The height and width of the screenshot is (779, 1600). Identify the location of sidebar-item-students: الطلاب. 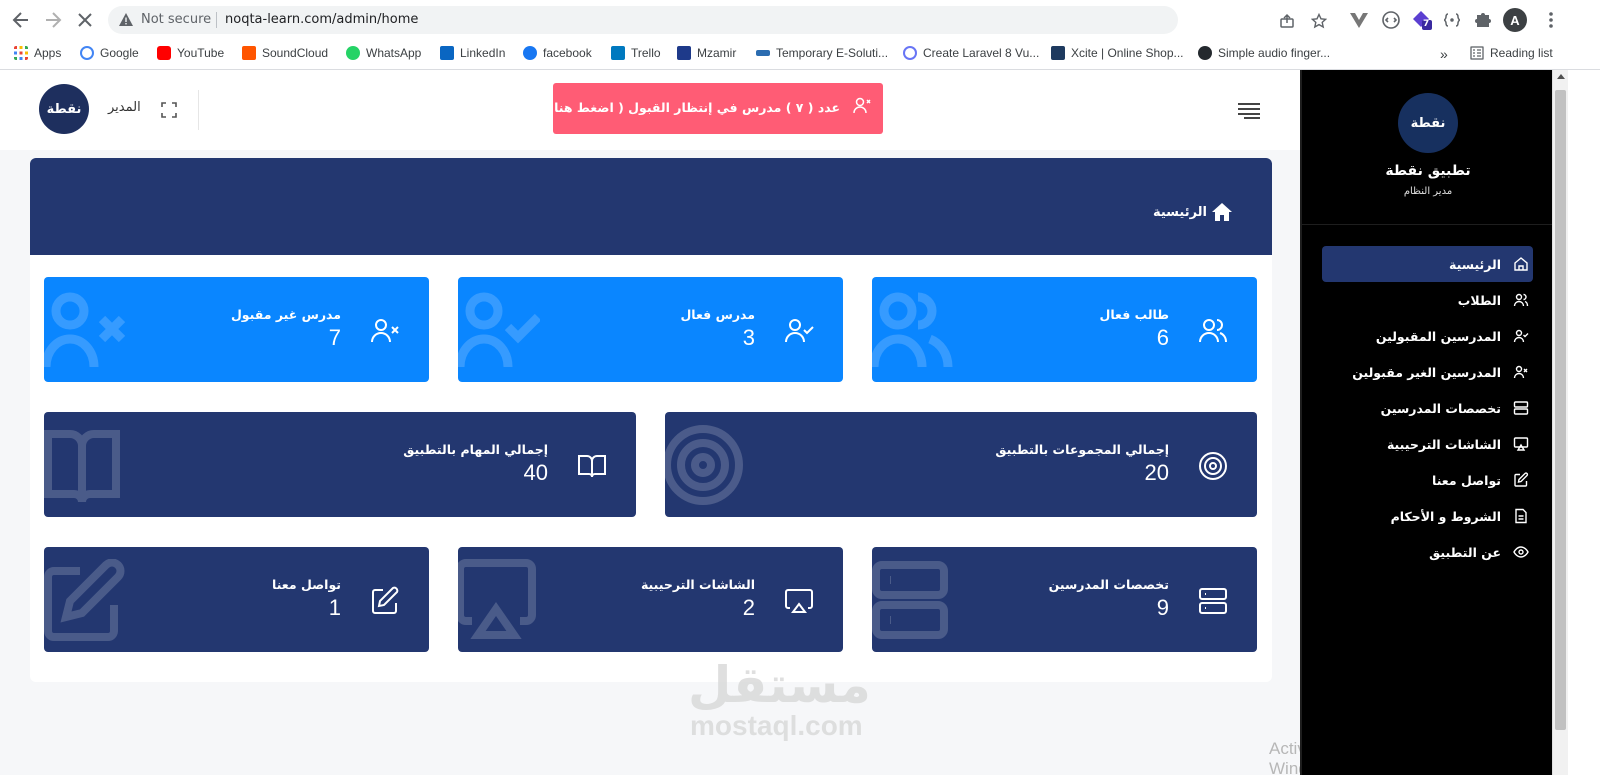
(1427, 300).